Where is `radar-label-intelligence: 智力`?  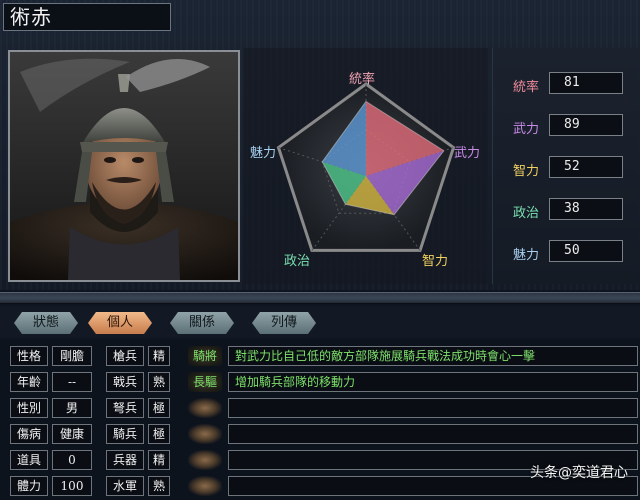
radar-label-intelligence: 智力 is located at coordinates (435, 261).